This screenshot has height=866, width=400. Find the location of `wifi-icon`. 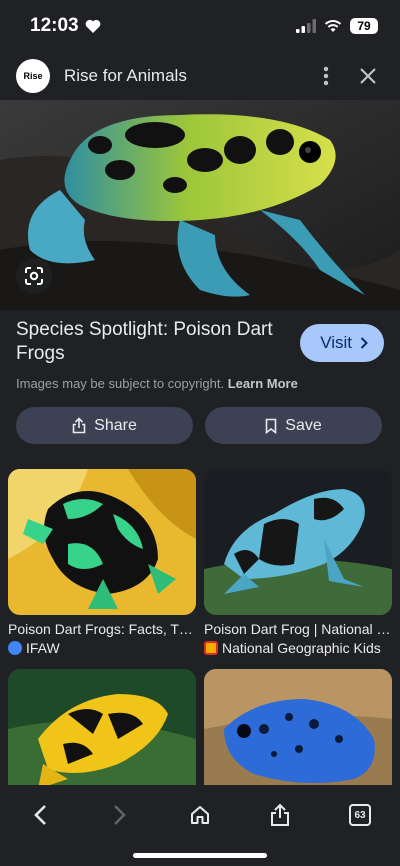

wifi-icon is located at coordinates (333, 26).